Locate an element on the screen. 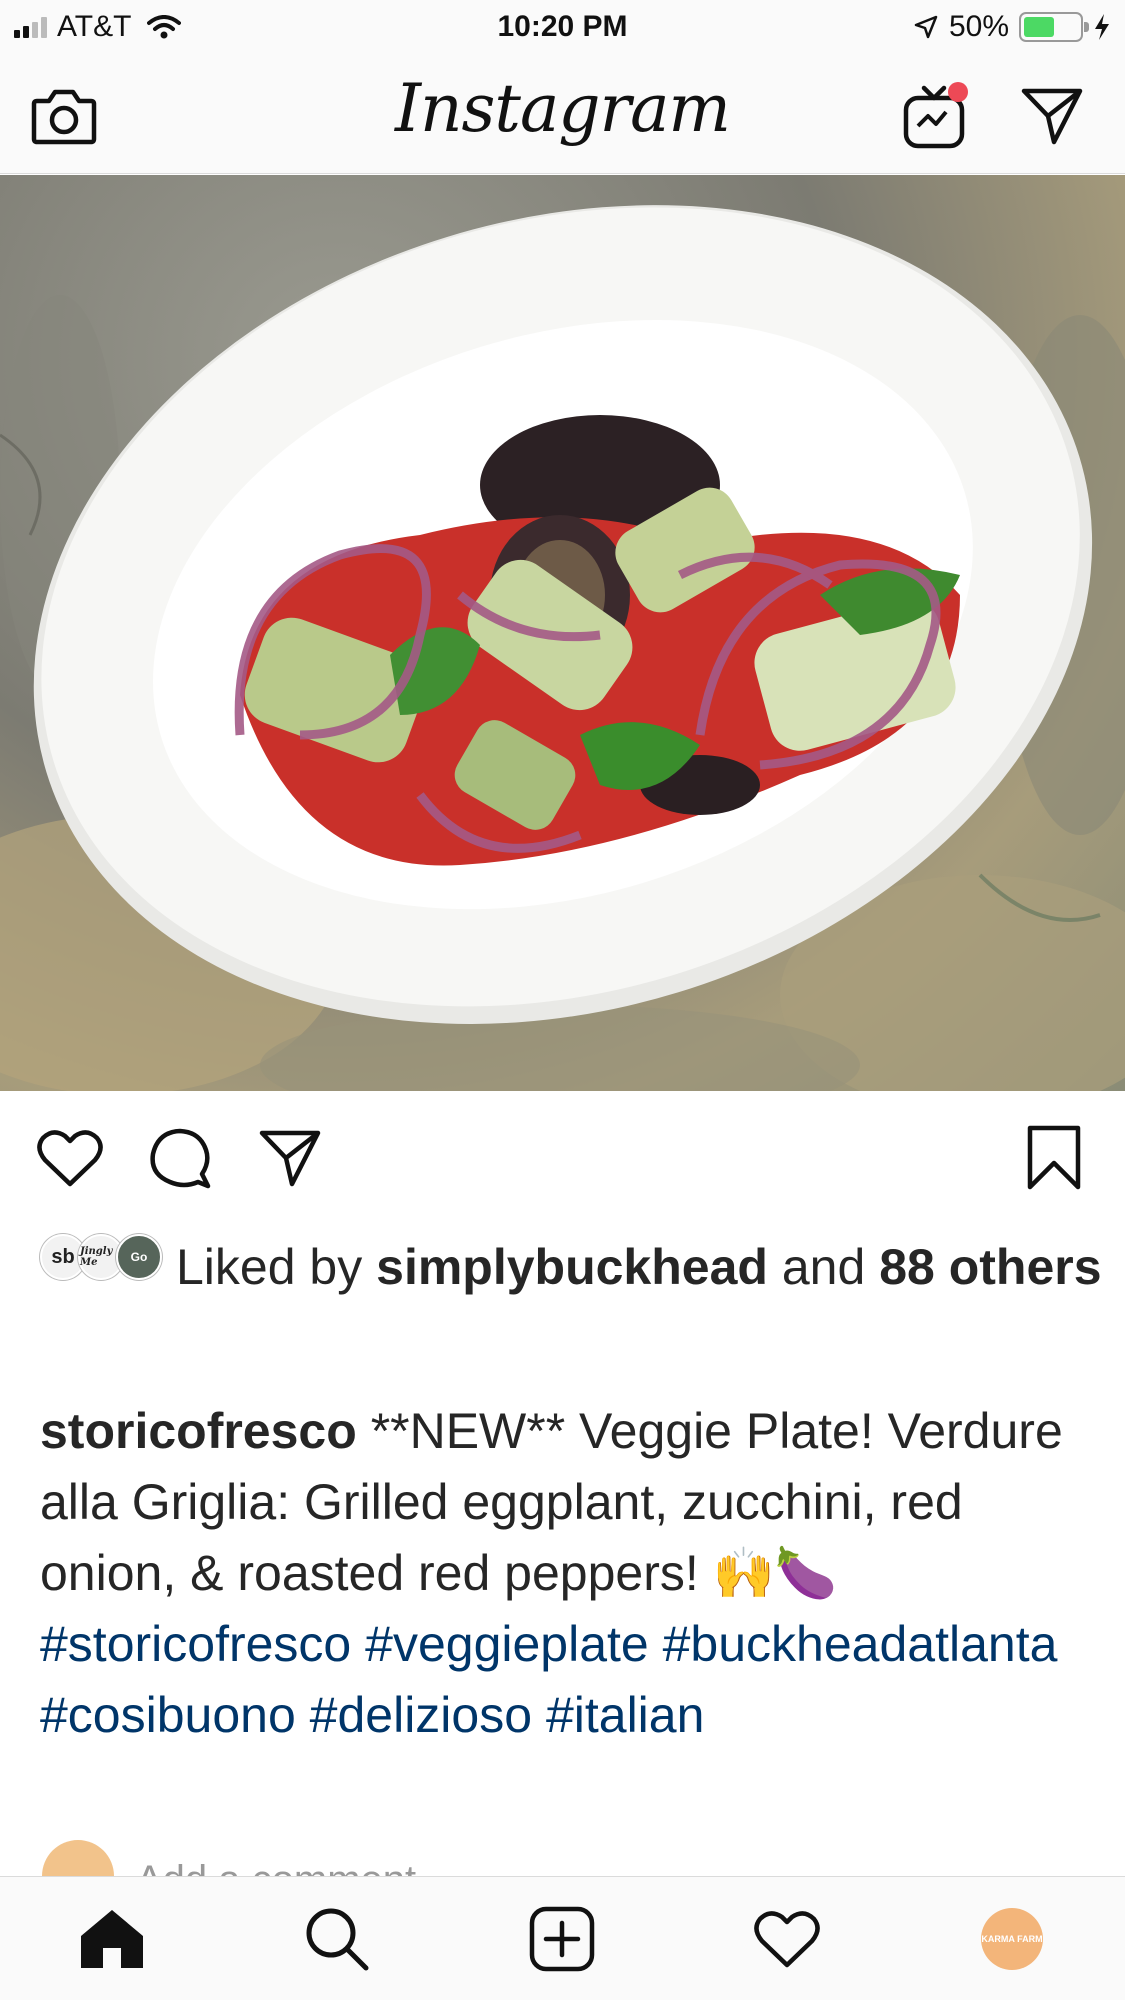 The width and height of the screenshot is (1125, 2000). liker-avatars: sb Jingly Me Go is located at coordinates (101, 1258).